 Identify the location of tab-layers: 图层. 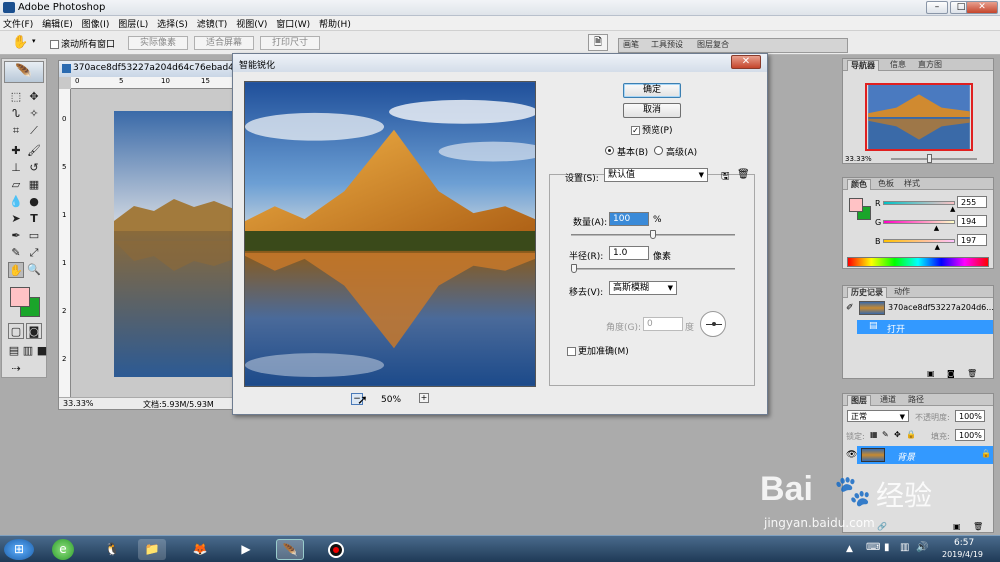
(859, 400).